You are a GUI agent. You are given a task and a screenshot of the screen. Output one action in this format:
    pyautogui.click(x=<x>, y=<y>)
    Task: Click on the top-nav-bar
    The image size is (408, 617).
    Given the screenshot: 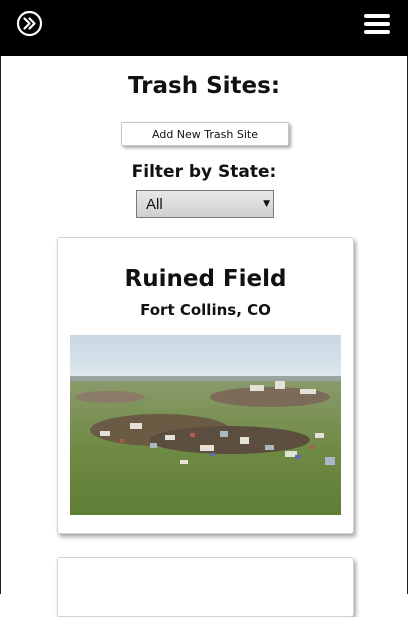 What is the action you would take?
    pyautogui.click(x=204, y=28)
    